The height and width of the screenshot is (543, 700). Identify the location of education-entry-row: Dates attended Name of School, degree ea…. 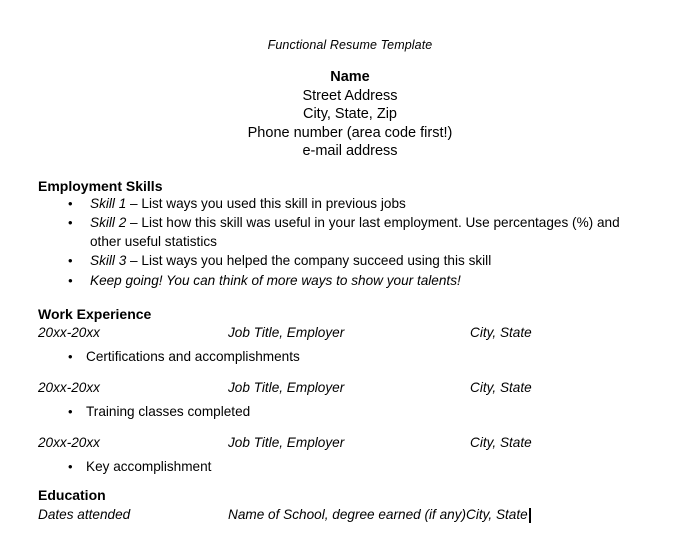
(350, 515).